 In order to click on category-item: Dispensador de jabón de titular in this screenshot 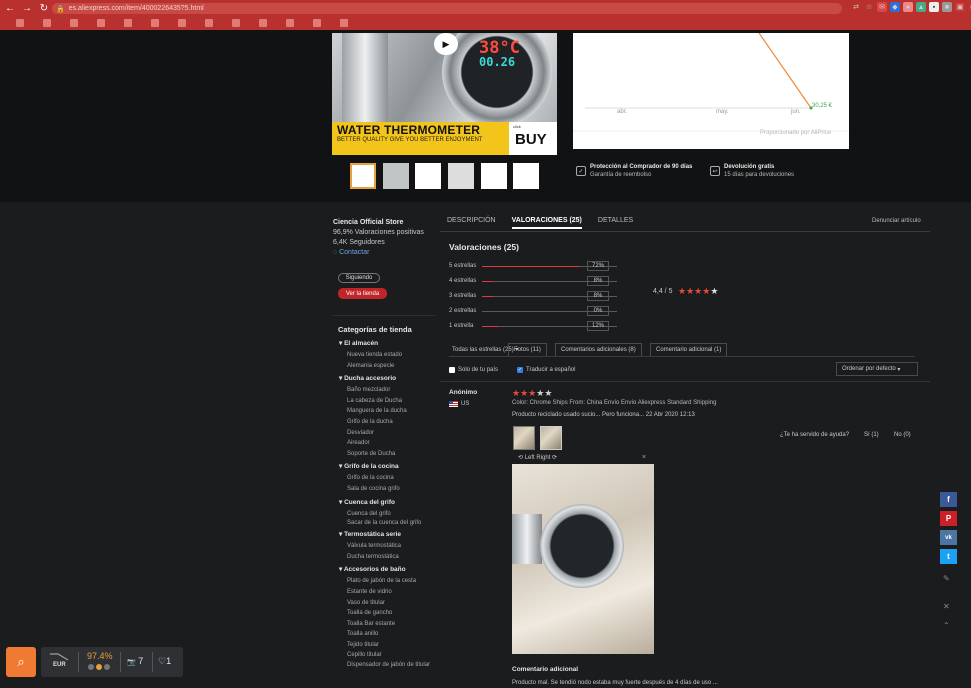, I will do `click(390, 665)`.